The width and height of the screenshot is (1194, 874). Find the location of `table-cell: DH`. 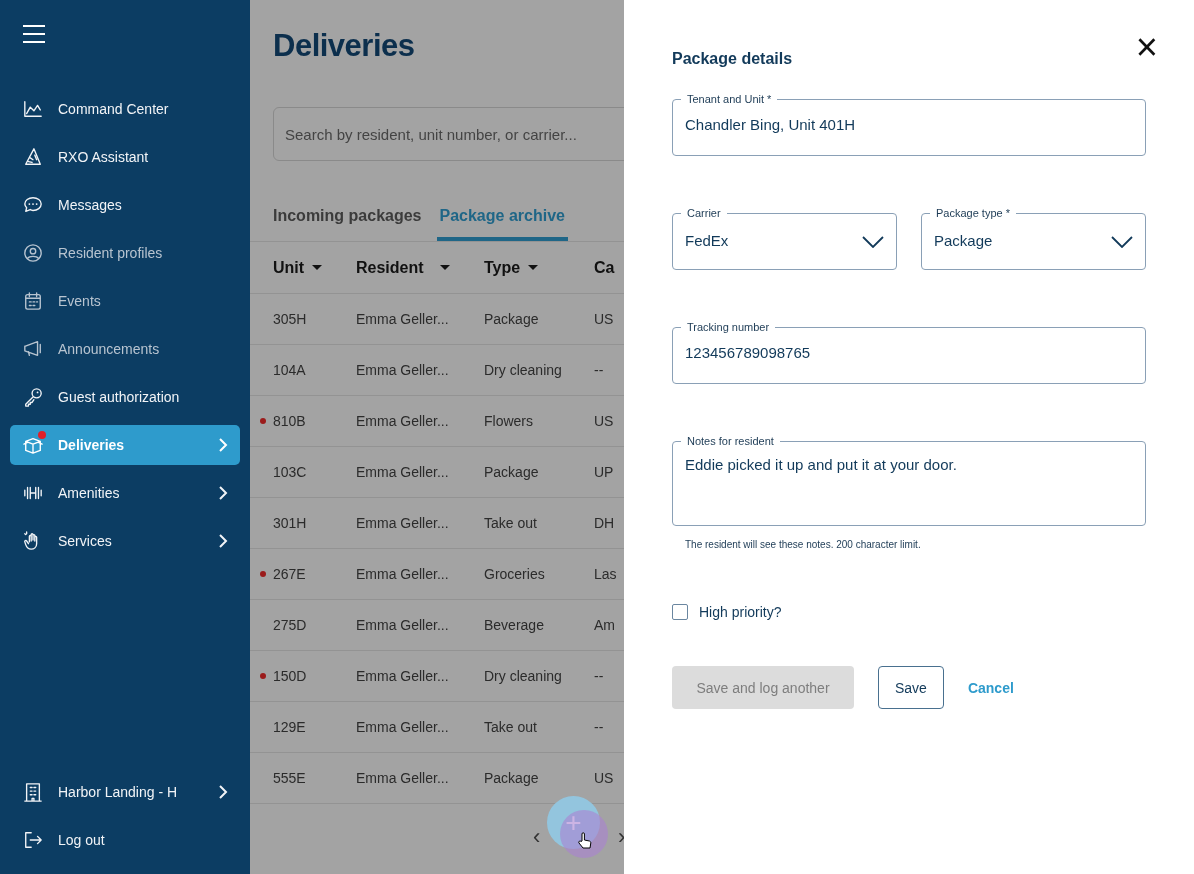

table-cell: DH is located at coordinates (604, 523).